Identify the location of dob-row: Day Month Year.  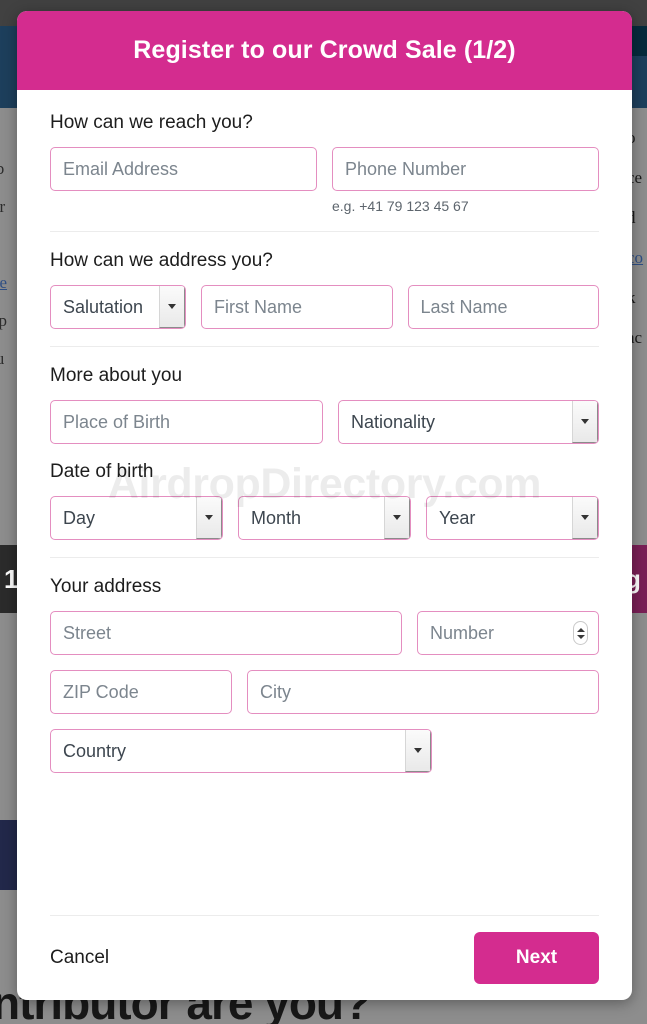
(324, 518).